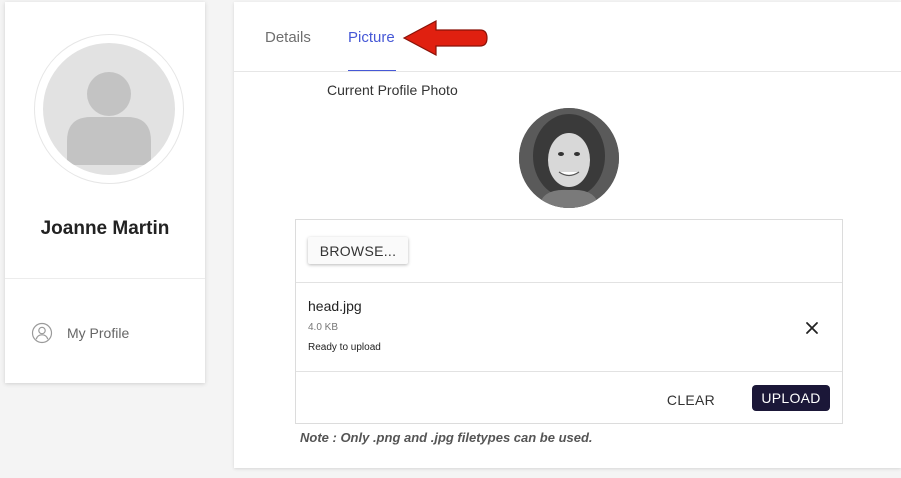 The height and width of the screenshot is (478, 901). I want to click on sidebar-divider, so click(105, 278).